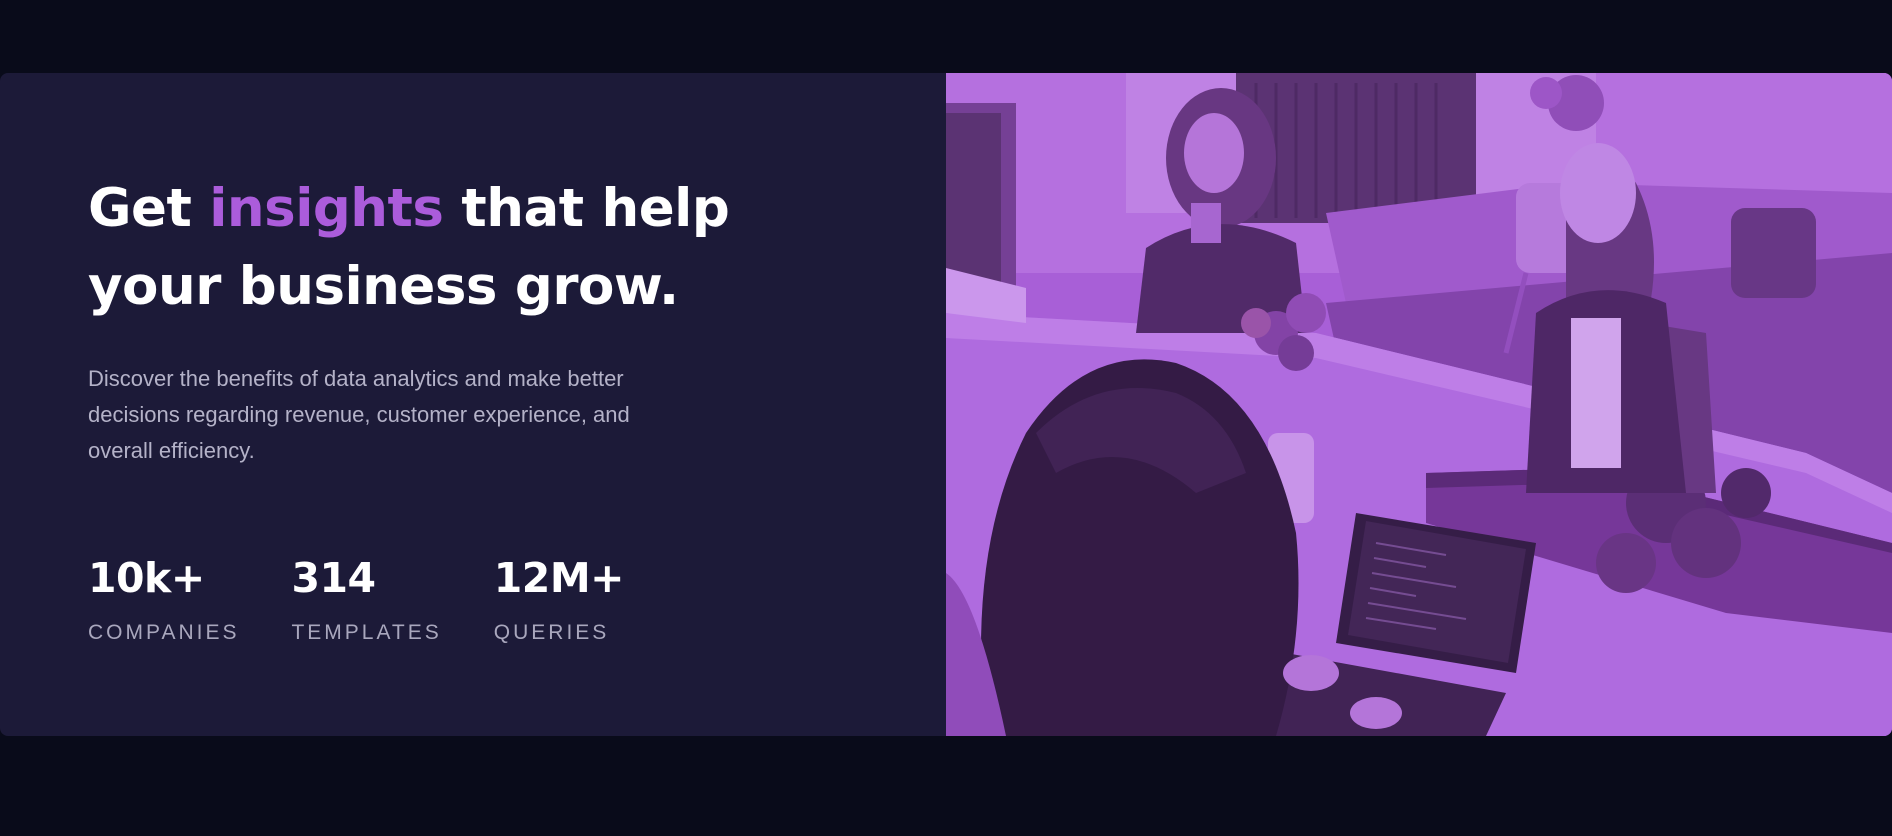 Image resolution: width=1892 pixels, height=836 pixels. I want to click on stat-value: 10k+, so click(146, 578).